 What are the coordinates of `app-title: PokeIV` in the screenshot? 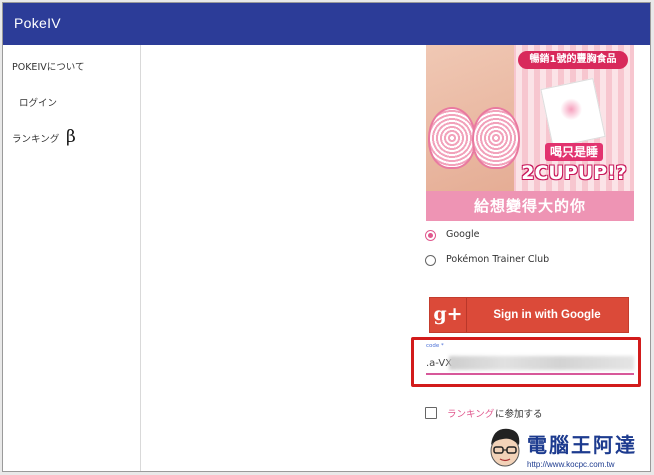 It's located at (37, 23).